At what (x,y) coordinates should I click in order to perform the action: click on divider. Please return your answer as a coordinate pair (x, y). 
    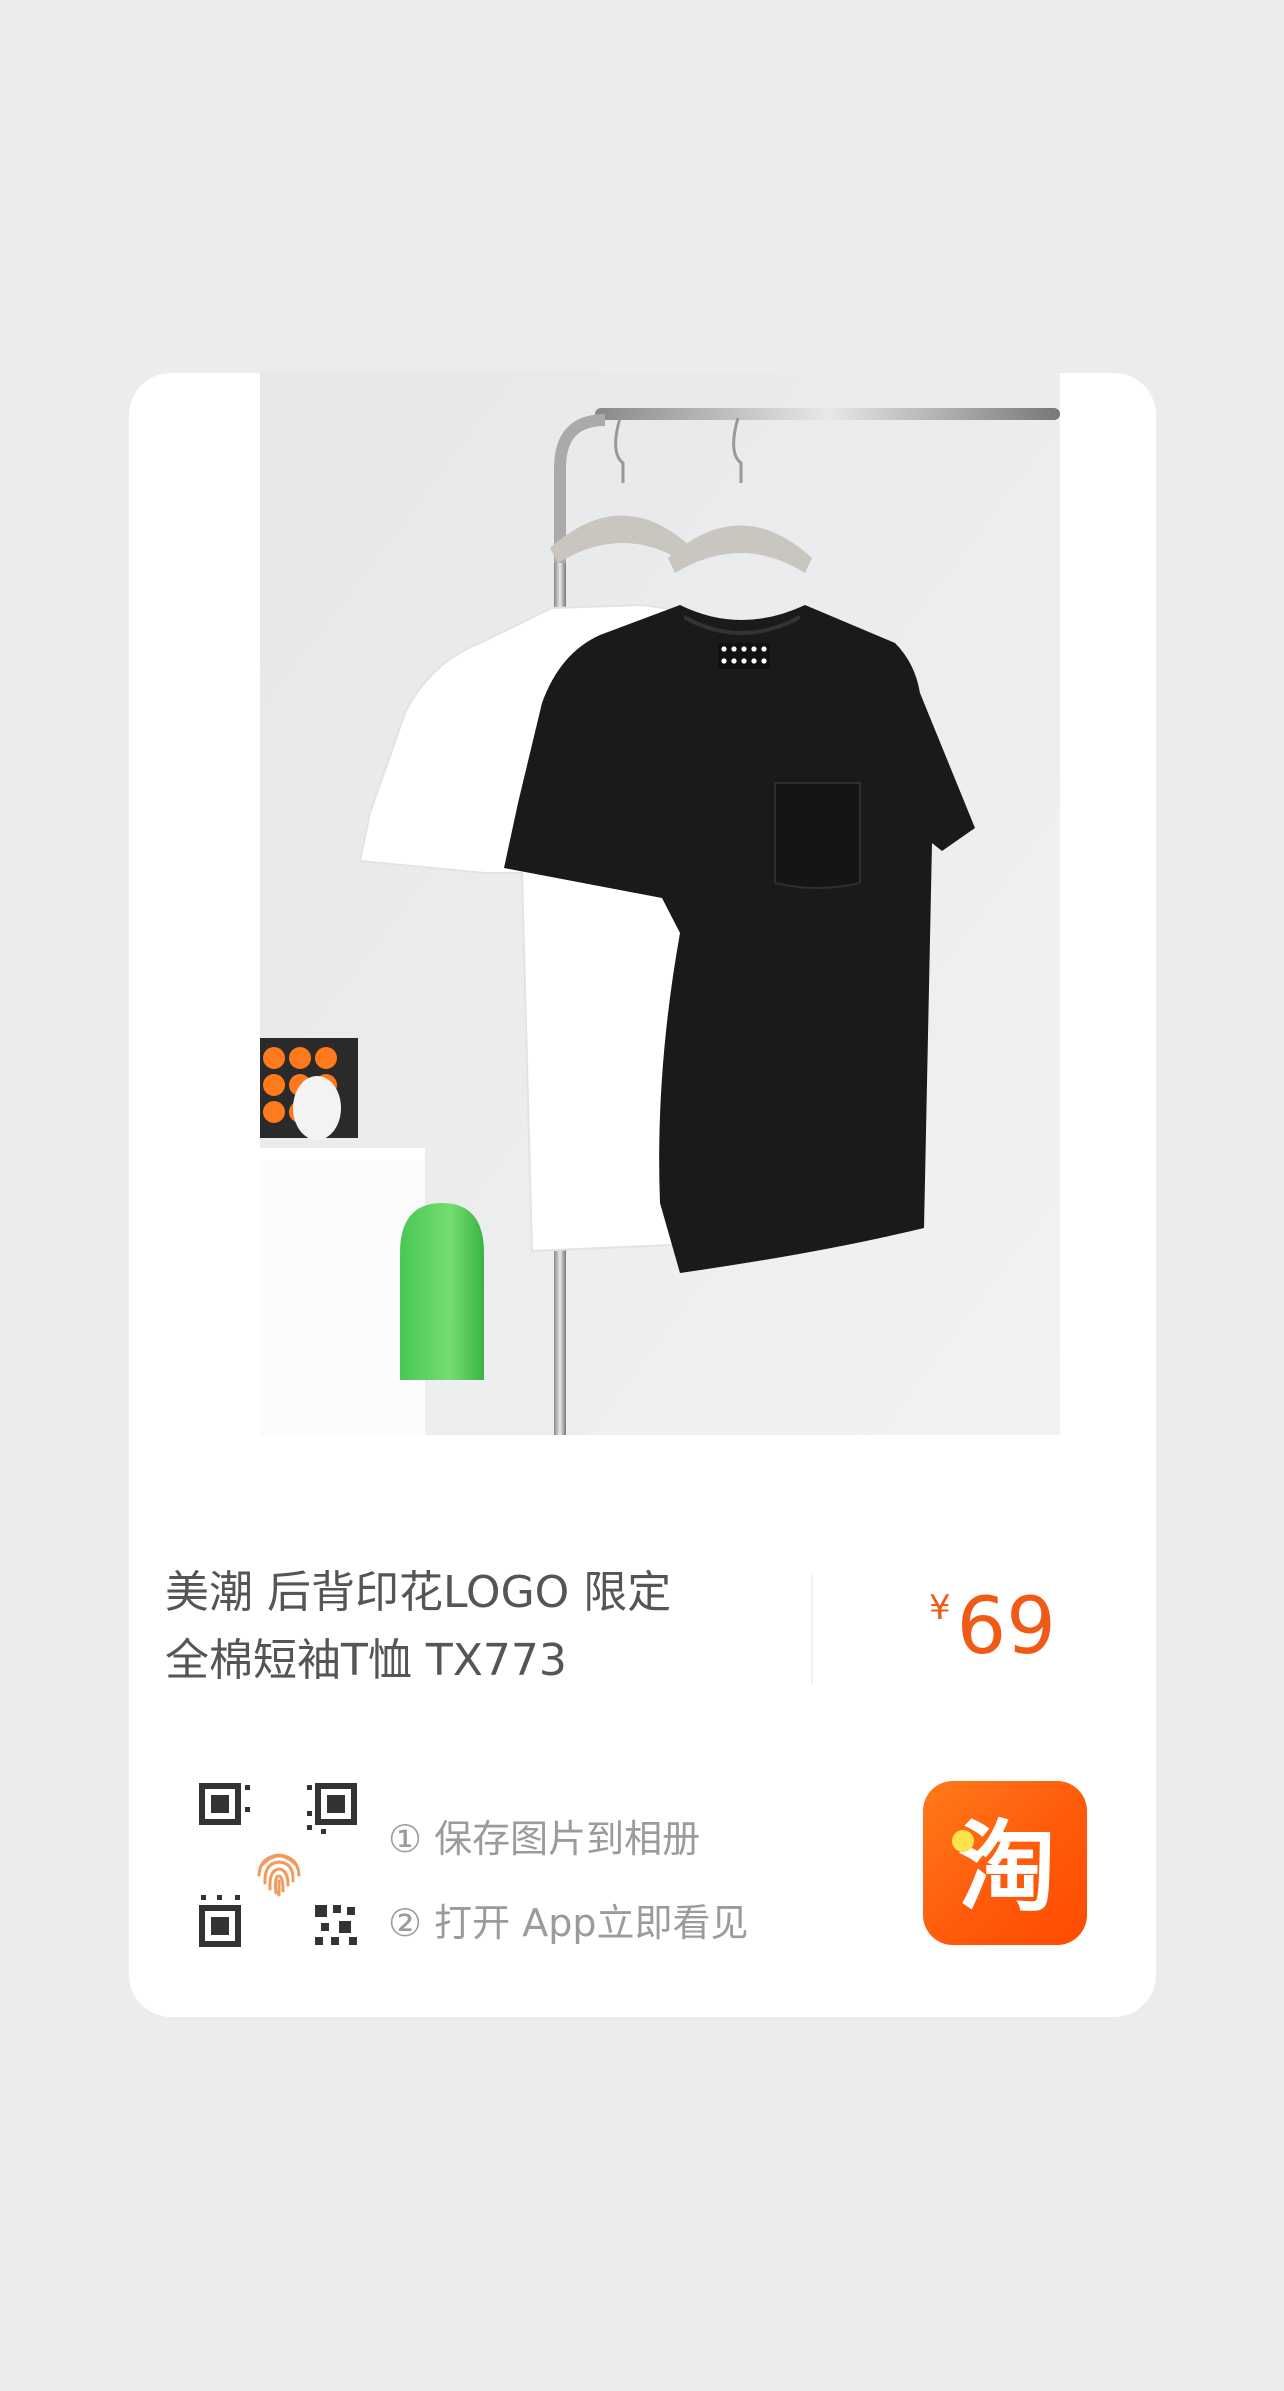
    Looking at the image, I should click on (812, 1629).